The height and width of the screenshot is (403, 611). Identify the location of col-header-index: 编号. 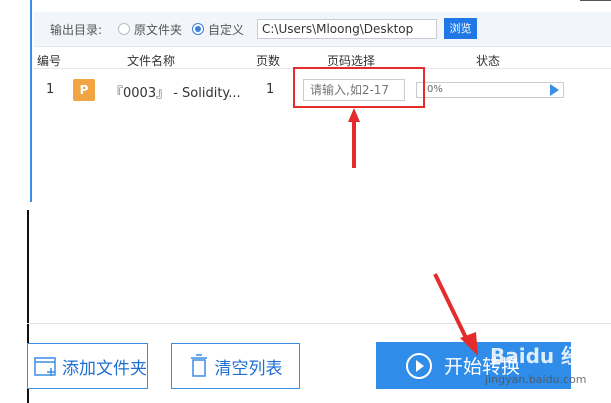
(49, 61).